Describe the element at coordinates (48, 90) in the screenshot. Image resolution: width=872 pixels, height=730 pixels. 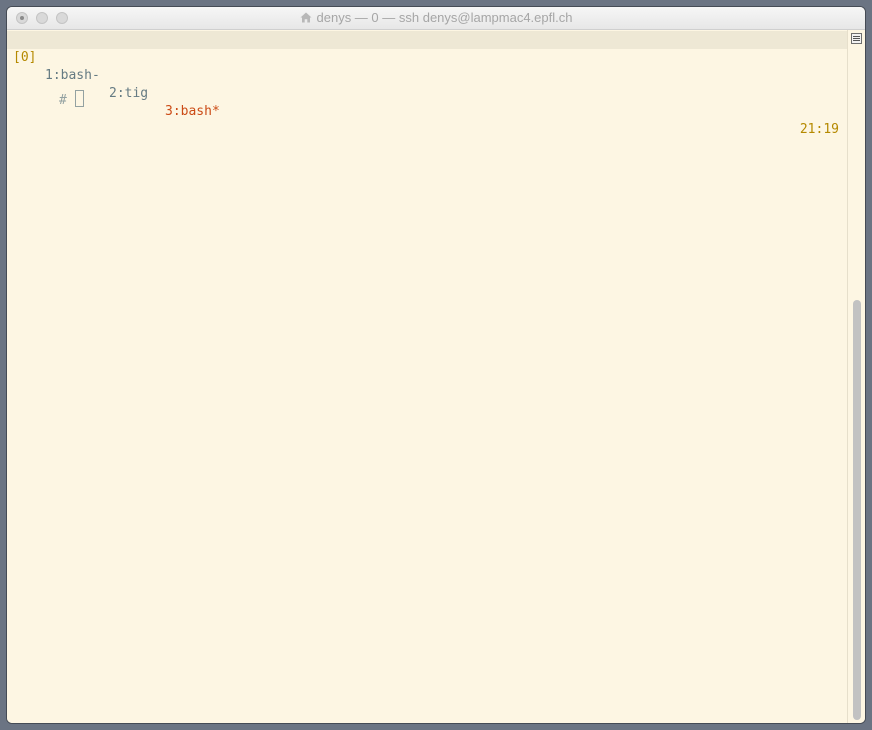
I see `shell-prompt-line: #` at that location.